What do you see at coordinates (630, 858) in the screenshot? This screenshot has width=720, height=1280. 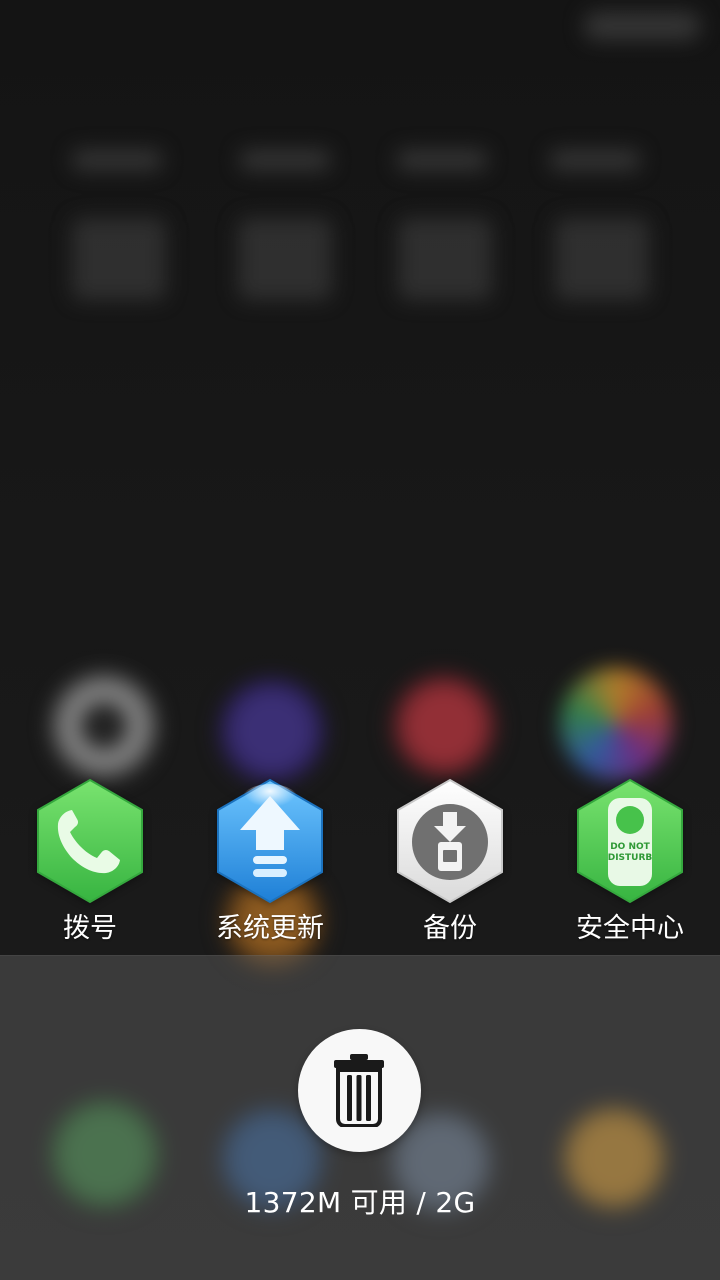 I see `svg-text: DISTURB` at bounding box center [630, 858].